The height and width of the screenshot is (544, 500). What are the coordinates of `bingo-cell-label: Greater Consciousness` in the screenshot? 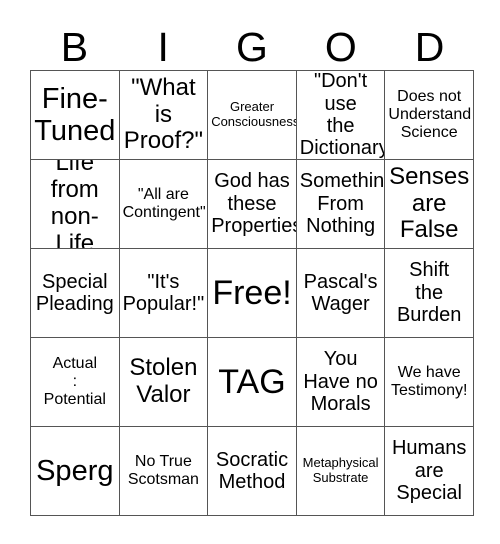 It's located at (254, 114).